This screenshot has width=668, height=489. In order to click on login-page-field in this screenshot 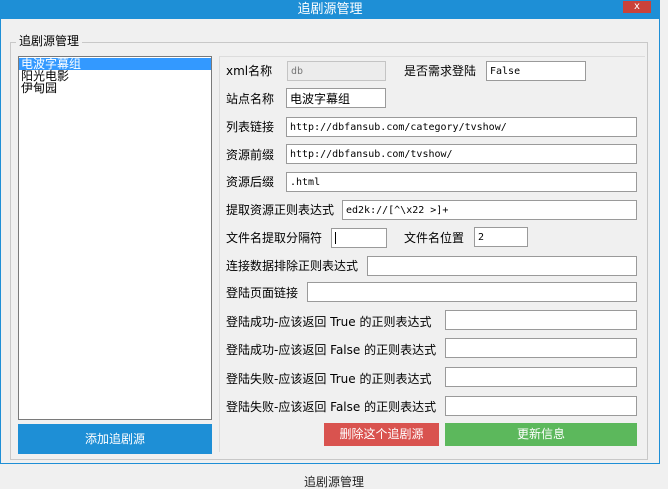, I will do `click(472, 292)`.